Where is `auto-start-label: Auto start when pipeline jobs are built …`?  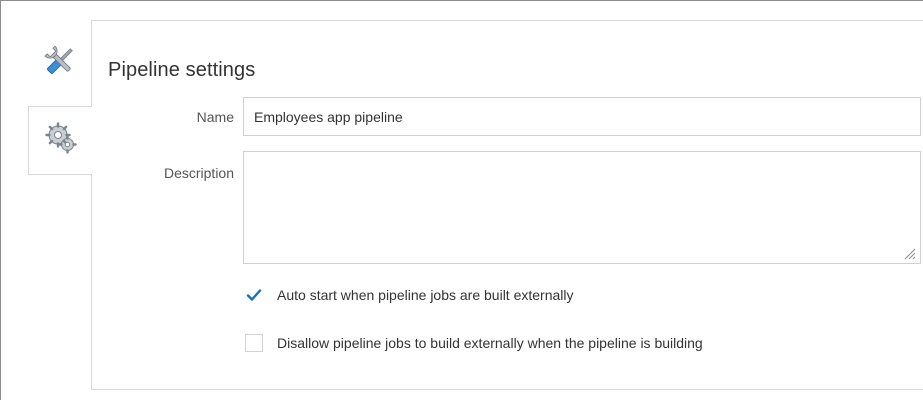
auto-start-label: Auto start when pipeline jobs are built … is located at coordinates (425, 295).